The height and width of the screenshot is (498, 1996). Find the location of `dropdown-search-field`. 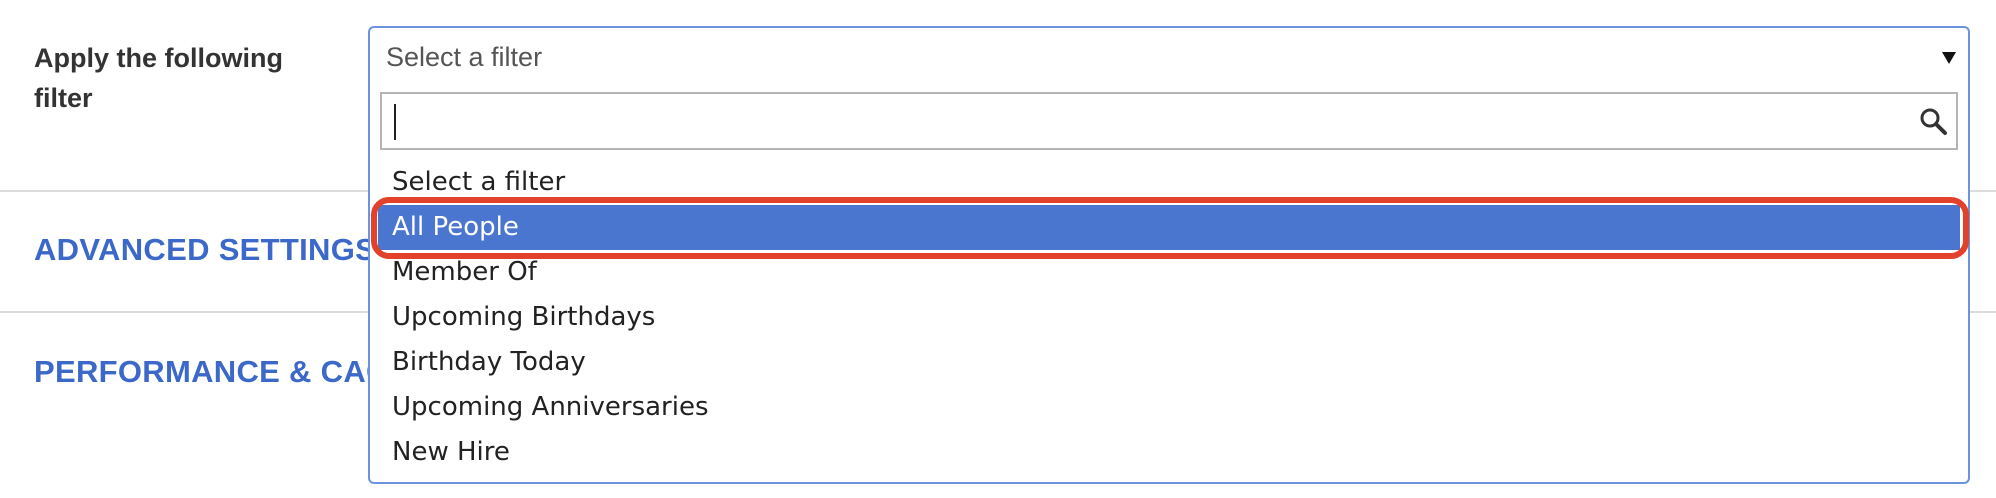

dropdown-search-field is located at coordinates (1169, 121).